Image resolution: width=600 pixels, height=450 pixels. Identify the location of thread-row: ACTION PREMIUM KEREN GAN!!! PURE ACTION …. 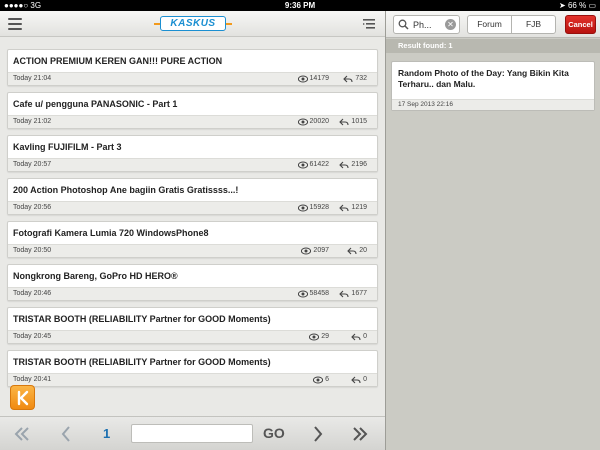
(192, 67).